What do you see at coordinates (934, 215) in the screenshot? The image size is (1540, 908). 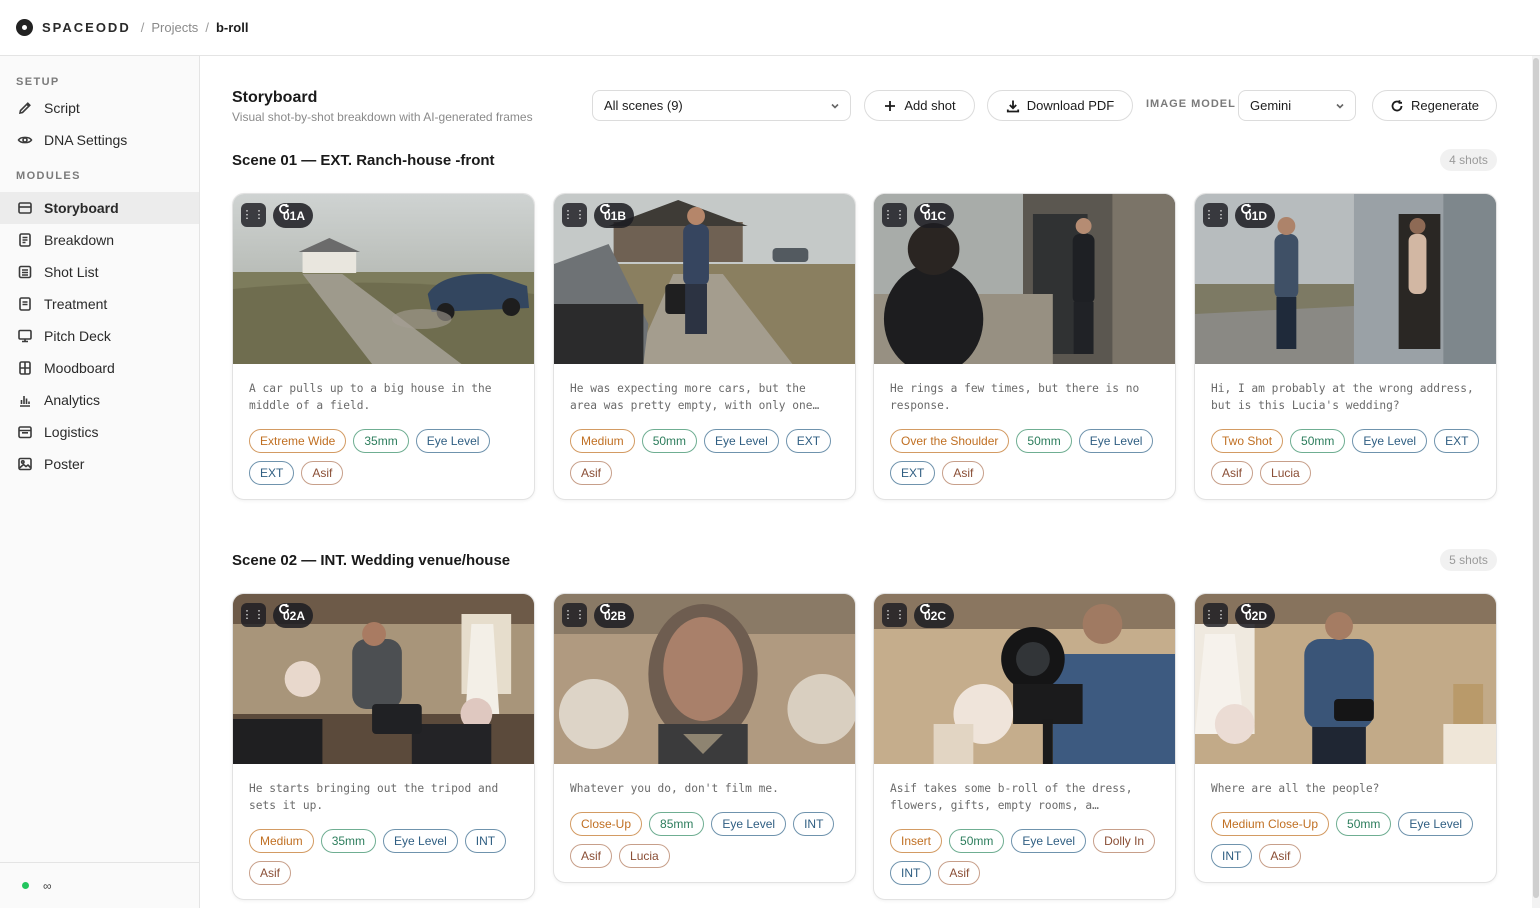 I see `shot-id-badge: 01C` at bounding box center [934, 215].